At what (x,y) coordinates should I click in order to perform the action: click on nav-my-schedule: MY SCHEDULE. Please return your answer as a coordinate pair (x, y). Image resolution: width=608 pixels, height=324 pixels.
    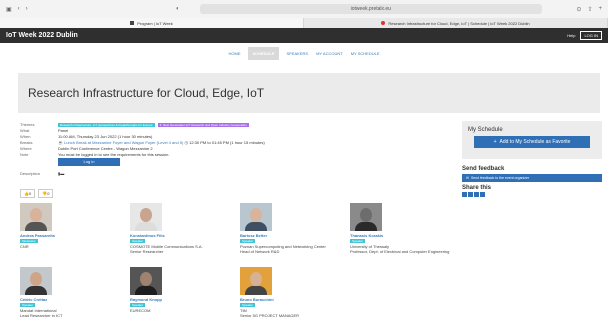
    Looking at the image, I should click on (365, 53).